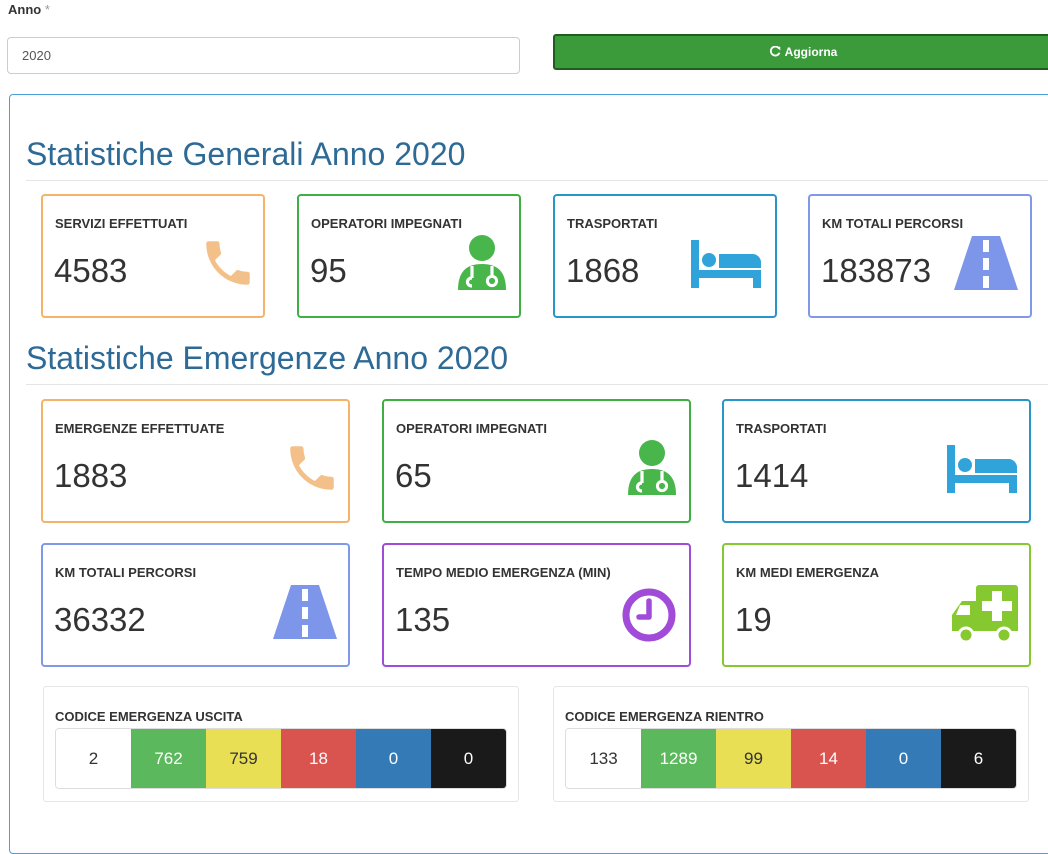  I want to click on general-stats-title: Statistiche Generali Anno 2020, so click(246, 154).